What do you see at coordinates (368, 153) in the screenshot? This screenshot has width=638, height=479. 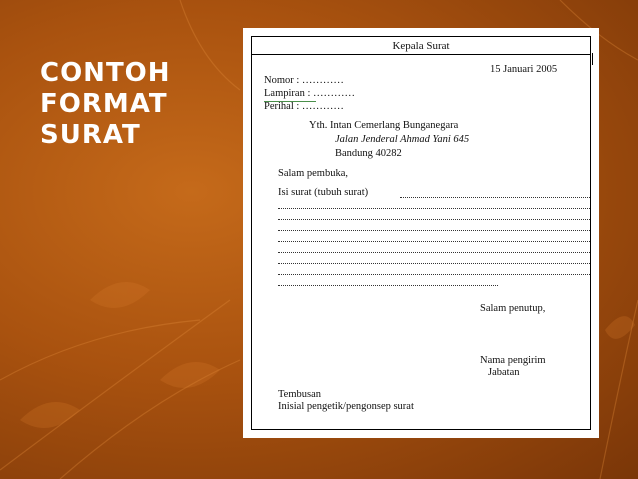 I see `recipient-line-3: Bandung 40282` at bounding box center [368, 153].